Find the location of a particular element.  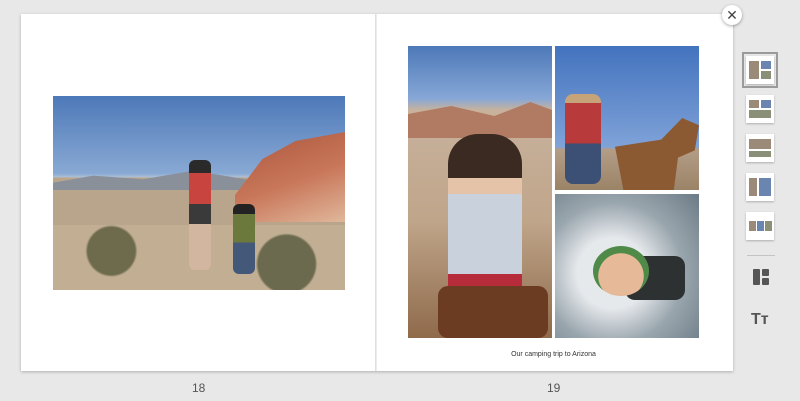

text-size-icon: Tт is located at coordinates (760, 320).